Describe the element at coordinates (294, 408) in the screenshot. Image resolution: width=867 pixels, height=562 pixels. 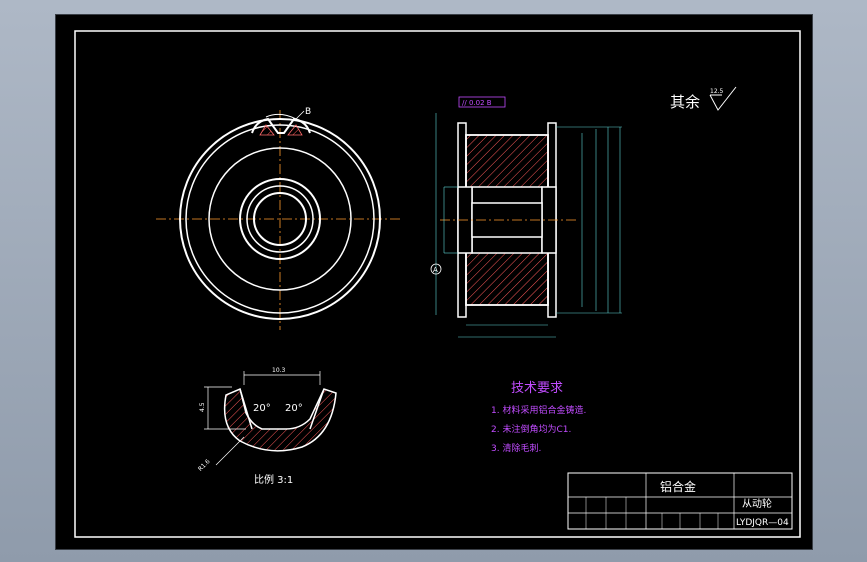
I see `detail-angle-right: 20°` at that location.